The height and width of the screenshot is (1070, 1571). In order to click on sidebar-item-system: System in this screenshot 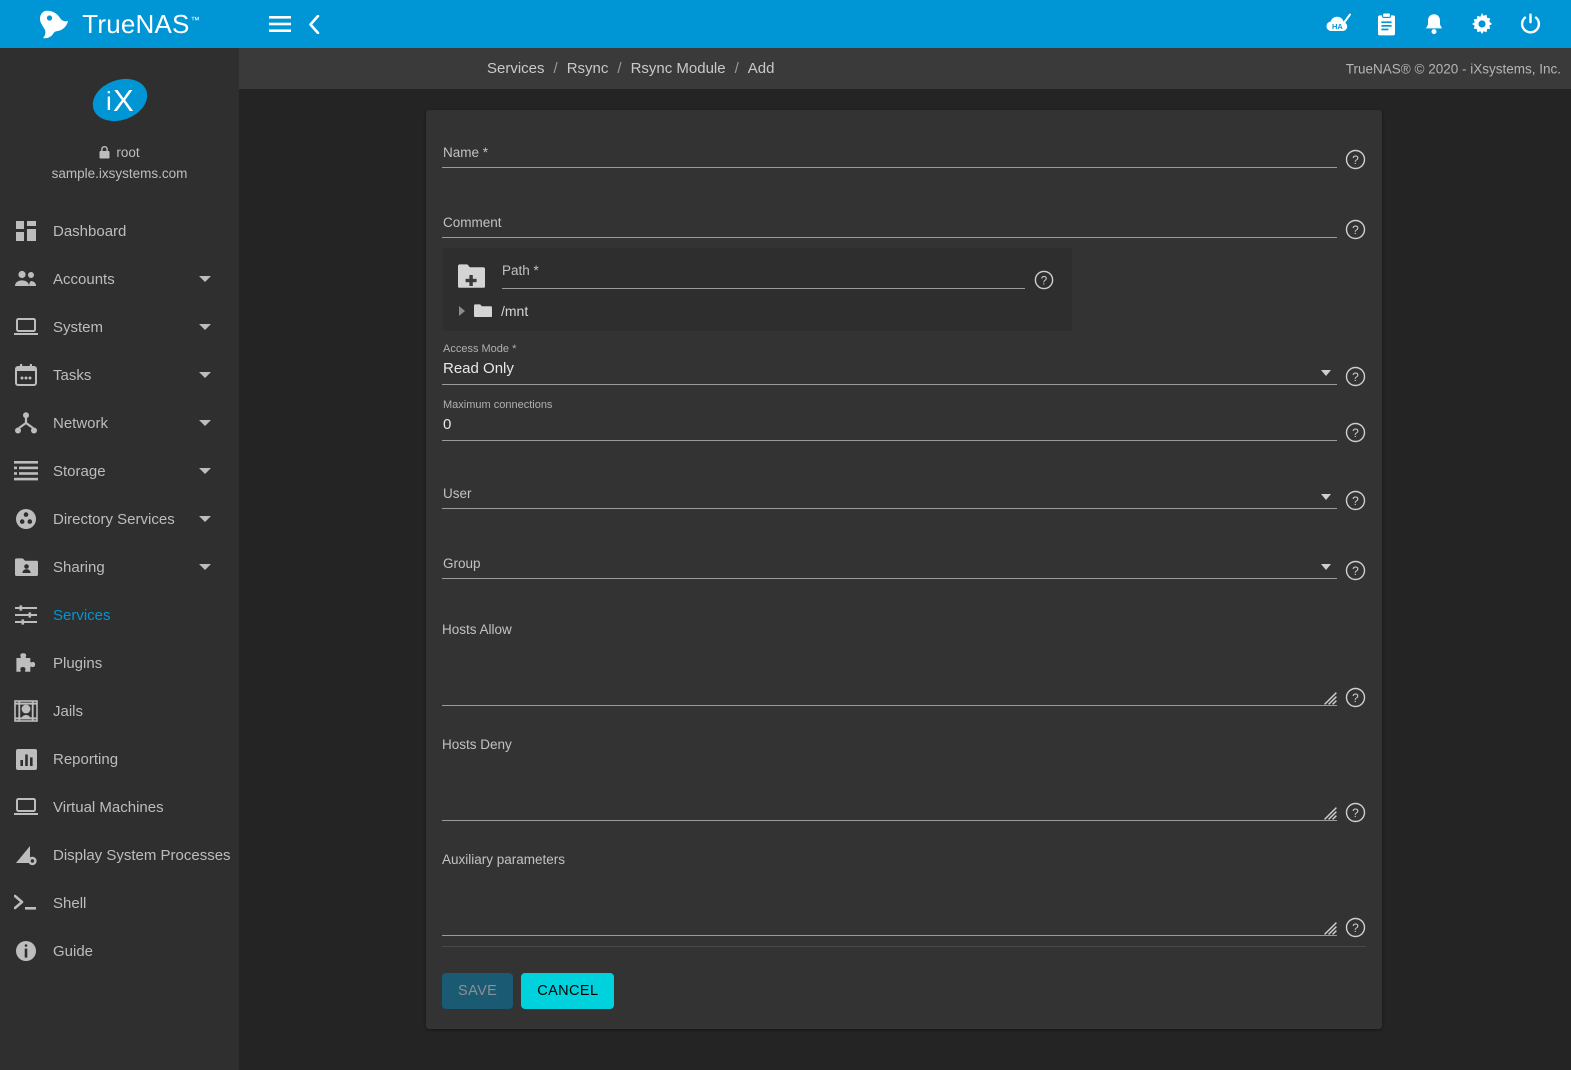, I will do `click(119, 327)`.